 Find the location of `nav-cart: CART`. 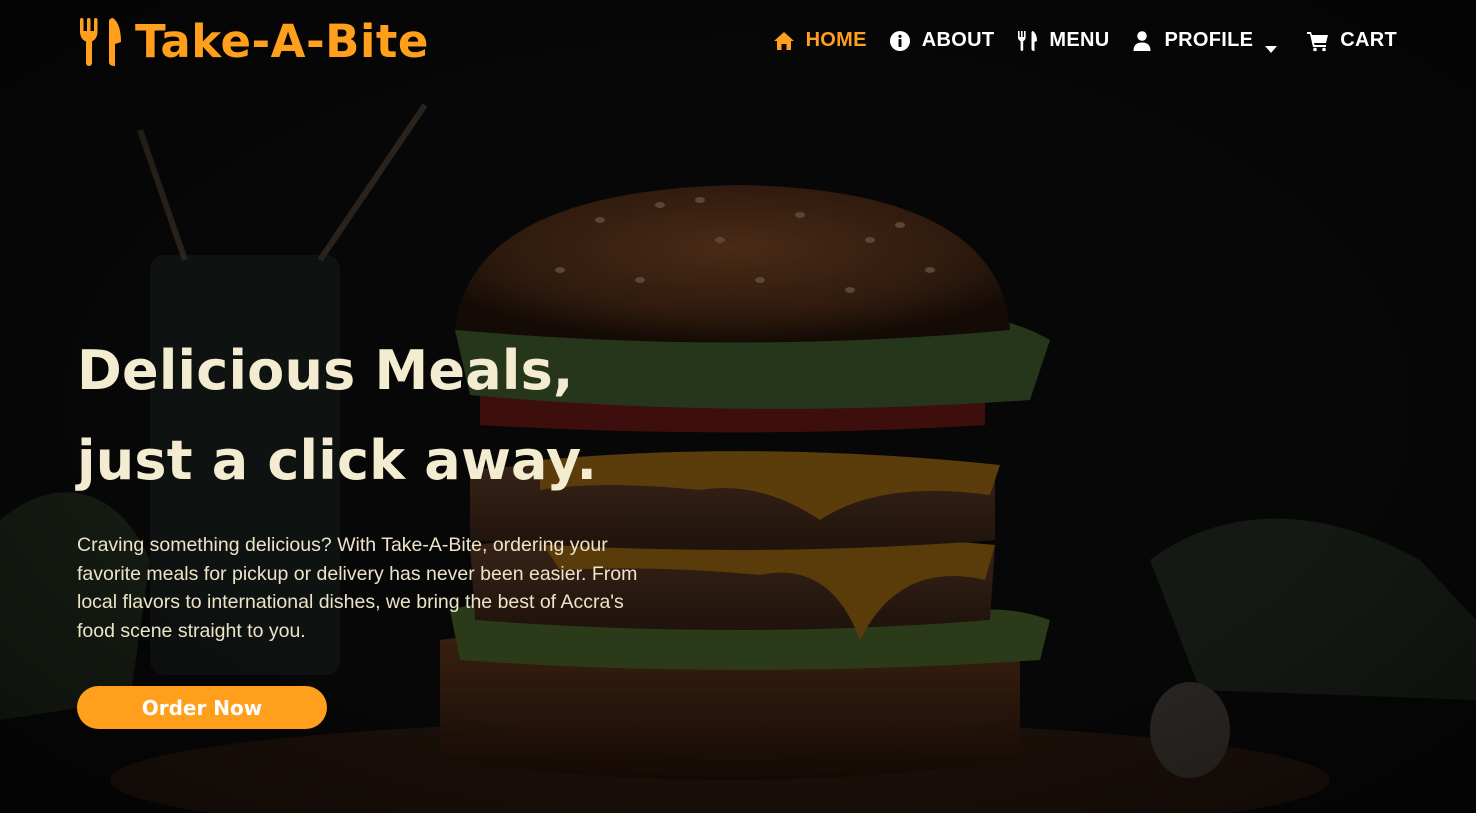

nav-cart: CART is located at coordinates (1352, 40).